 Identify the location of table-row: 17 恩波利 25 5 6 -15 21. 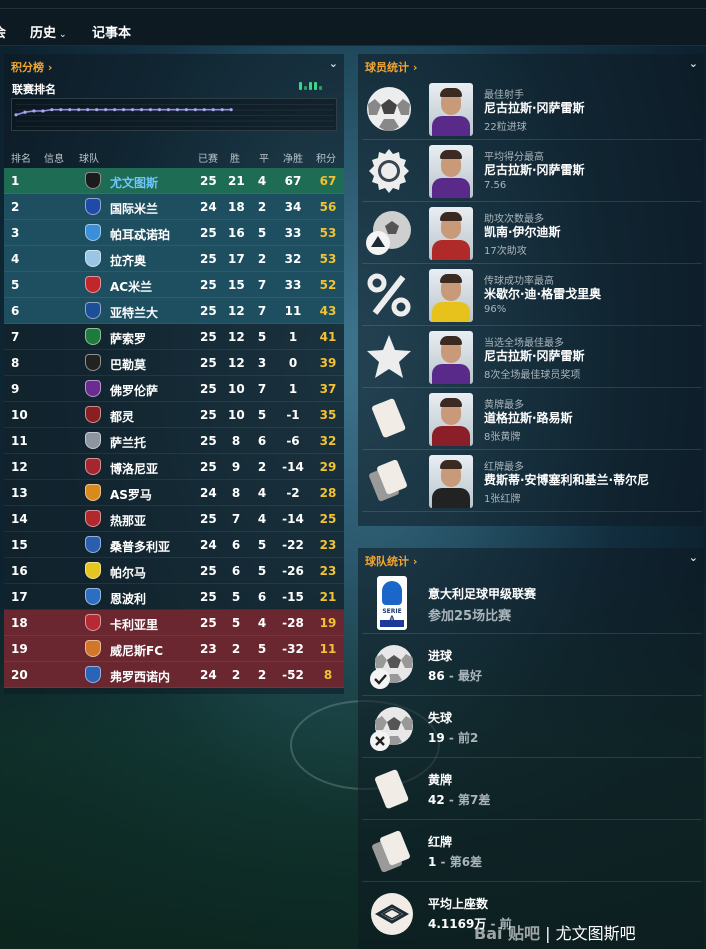
(174, 597).